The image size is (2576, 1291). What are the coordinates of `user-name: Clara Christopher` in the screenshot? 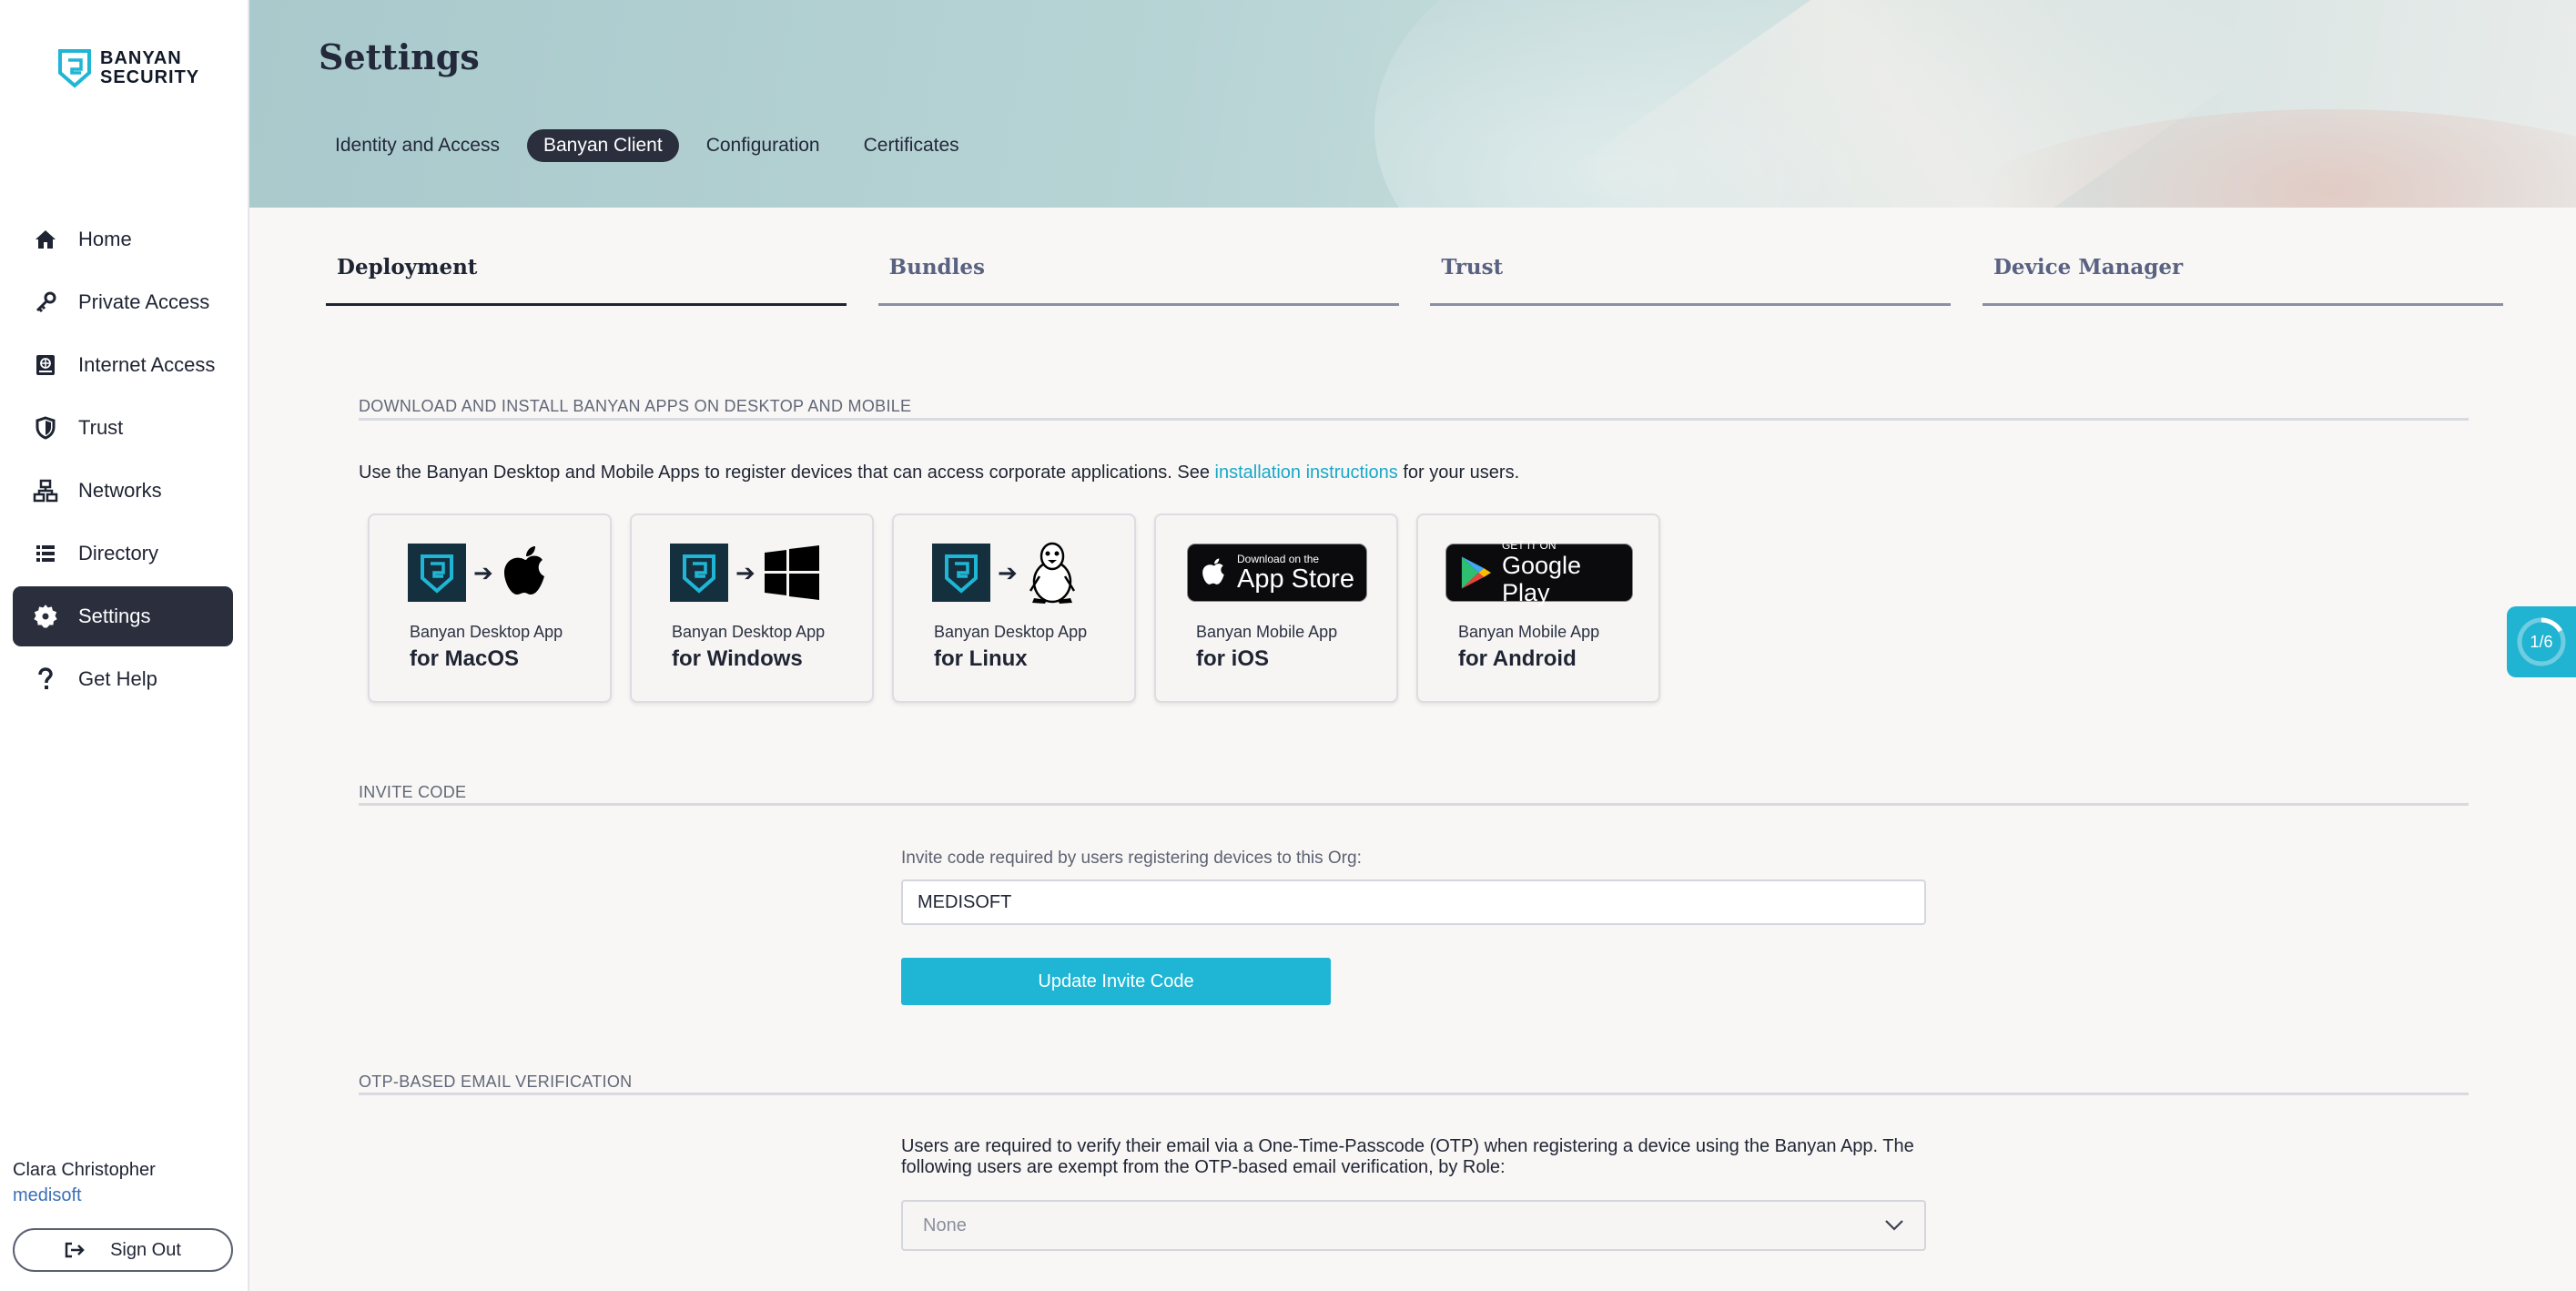 It's located at (84, 1170).